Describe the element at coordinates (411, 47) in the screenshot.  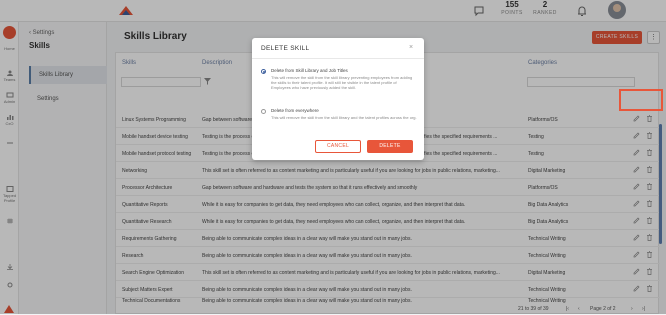
I see `close-icon: ×` at that location.